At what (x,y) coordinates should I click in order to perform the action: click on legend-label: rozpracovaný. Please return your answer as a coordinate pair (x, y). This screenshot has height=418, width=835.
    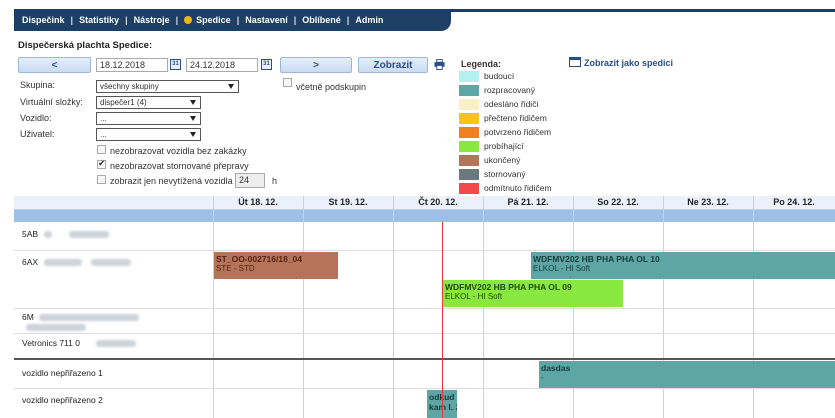
    Looking at the image, I should click on (510, 90).